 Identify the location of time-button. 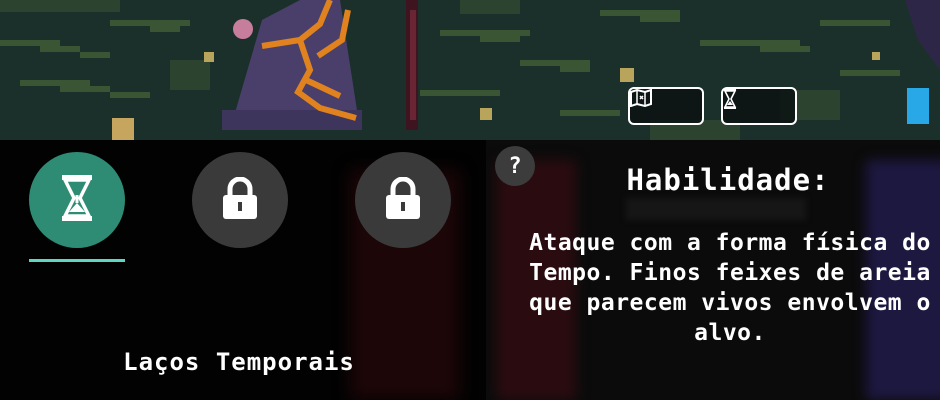
(759, 106).